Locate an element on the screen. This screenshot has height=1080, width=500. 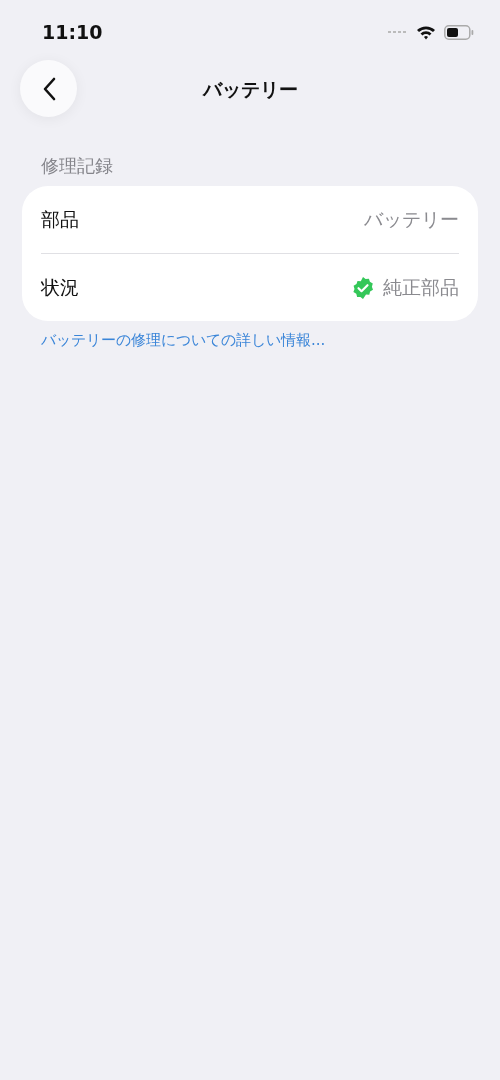
verified-check-icon is located at coordinates (363, 287).